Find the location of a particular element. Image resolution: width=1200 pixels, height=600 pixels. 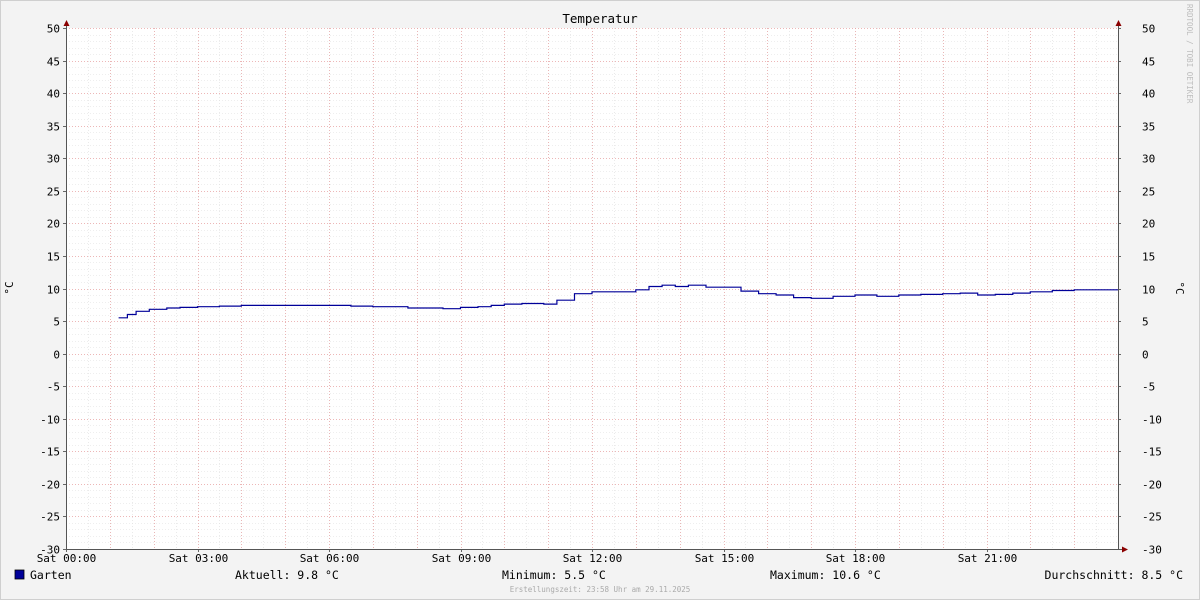

y-tick-label-right: 0 is located at coordinates (1145, 355).